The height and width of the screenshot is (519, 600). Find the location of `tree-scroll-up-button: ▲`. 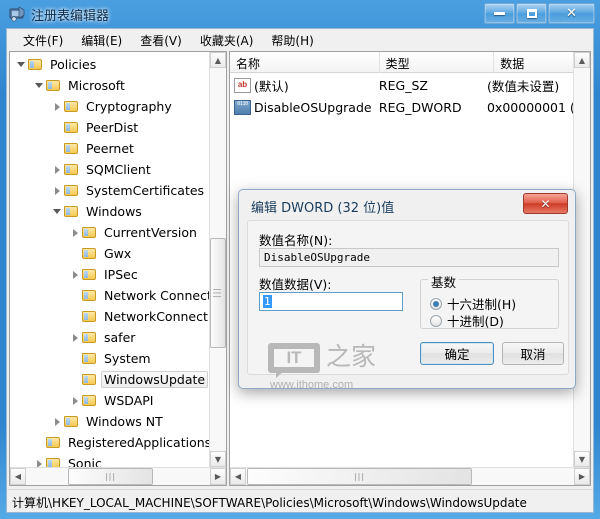

tree-scroll-up-button: ▲ is located at coordinates (218, 60).